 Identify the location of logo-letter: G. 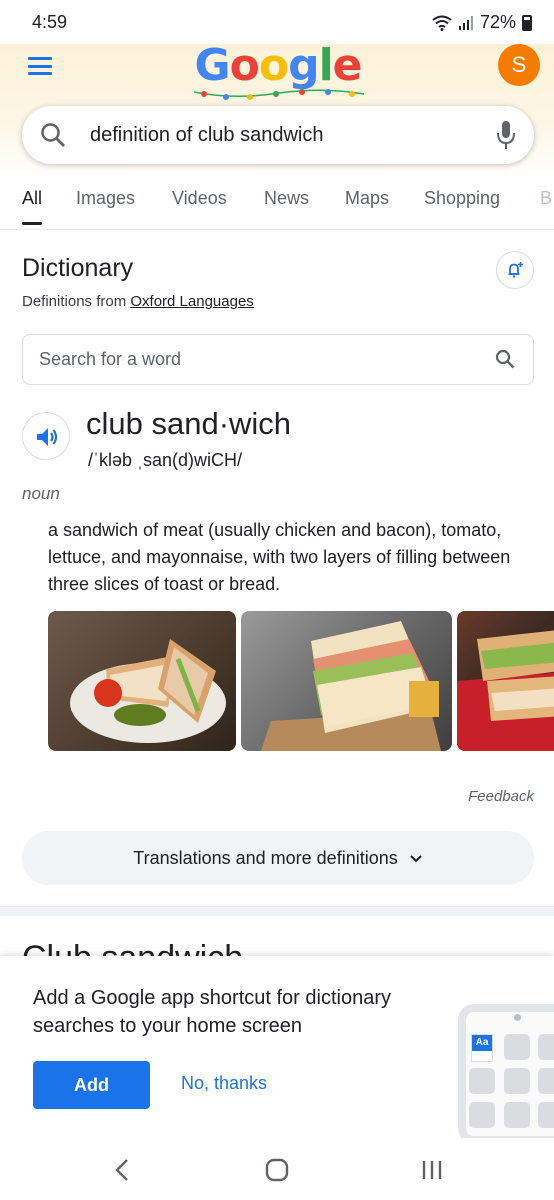
(212, 65).